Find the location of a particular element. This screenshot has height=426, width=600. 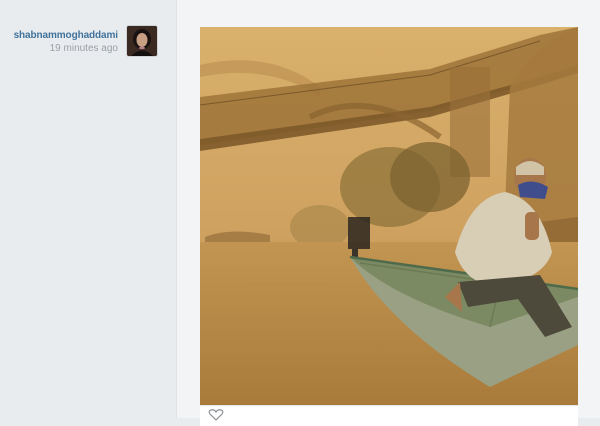

avatar-image is located at coordinates (142, 41).